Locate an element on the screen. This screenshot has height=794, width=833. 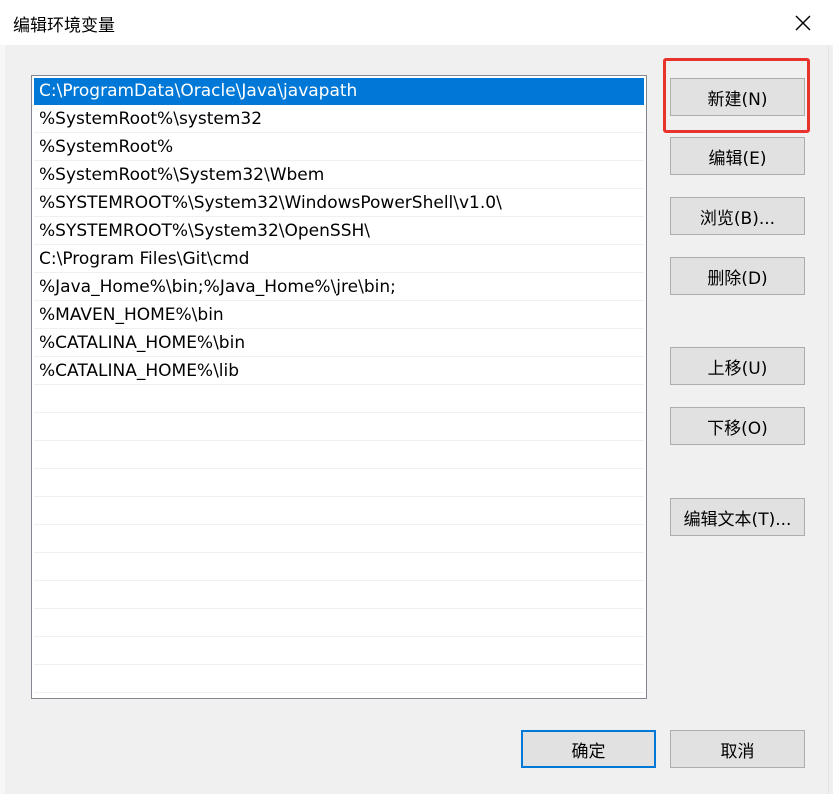
new-button: 新建(N) is located at coordinates (737, 97).